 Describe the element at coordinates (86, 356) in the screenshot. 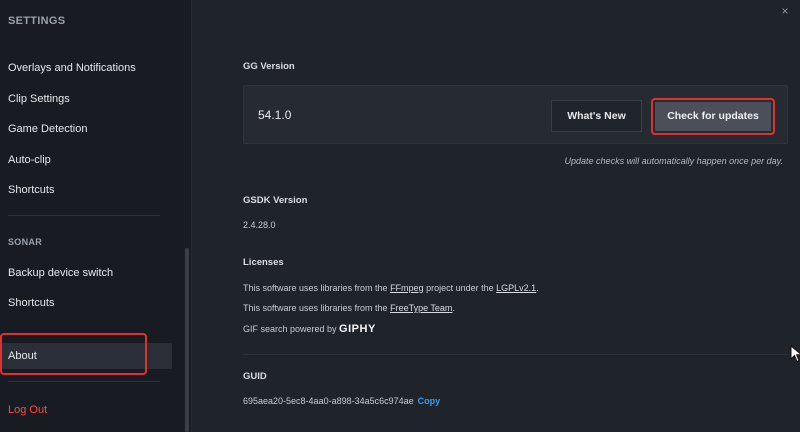

I see `sidebar-item-about: About` at that location.